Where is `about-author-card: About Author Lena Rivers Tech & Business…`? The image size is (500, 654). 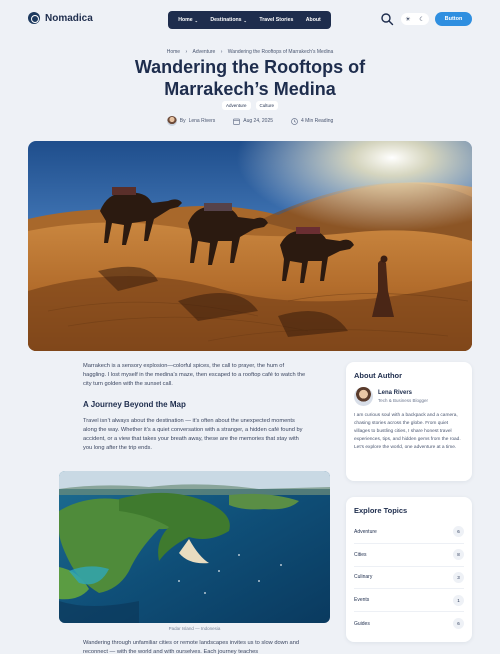 about-author-card: About Author Lena Rivers Tech & Business… is located at coordinates (409, 421).